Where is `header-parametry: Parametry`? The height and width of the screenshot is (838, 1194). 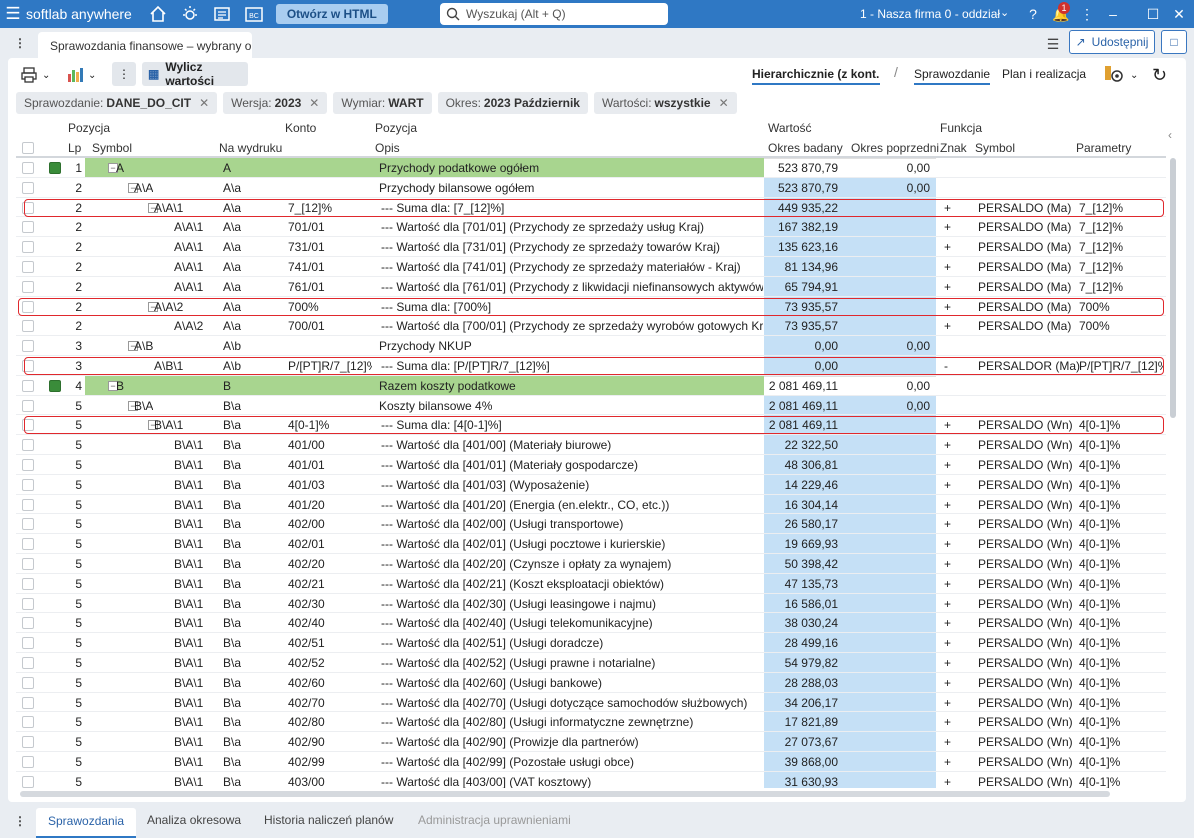 header-parametry: Parametry is located at coordinates (1103, 148).